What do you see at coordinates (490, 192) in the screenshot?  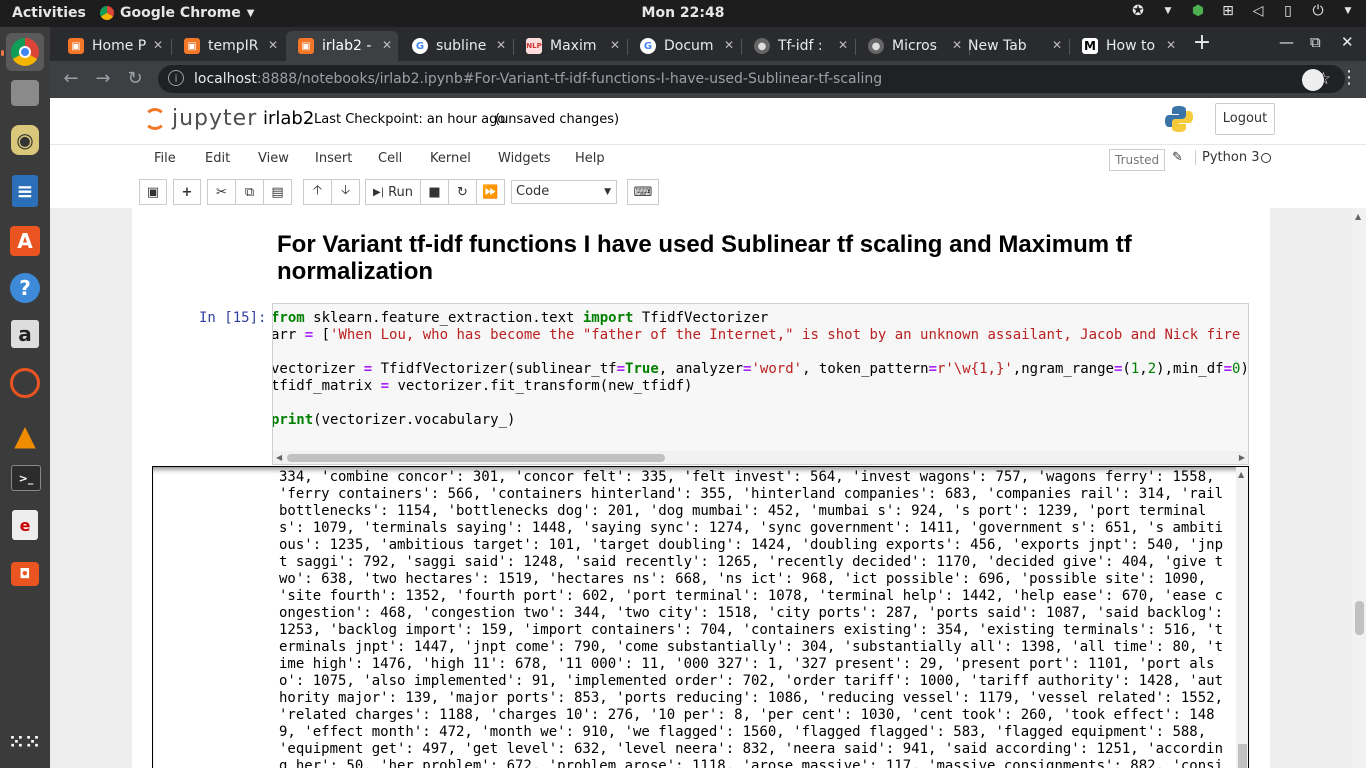 I see `restart-run-all-button: ⏩` at bounding box center [490, 192].